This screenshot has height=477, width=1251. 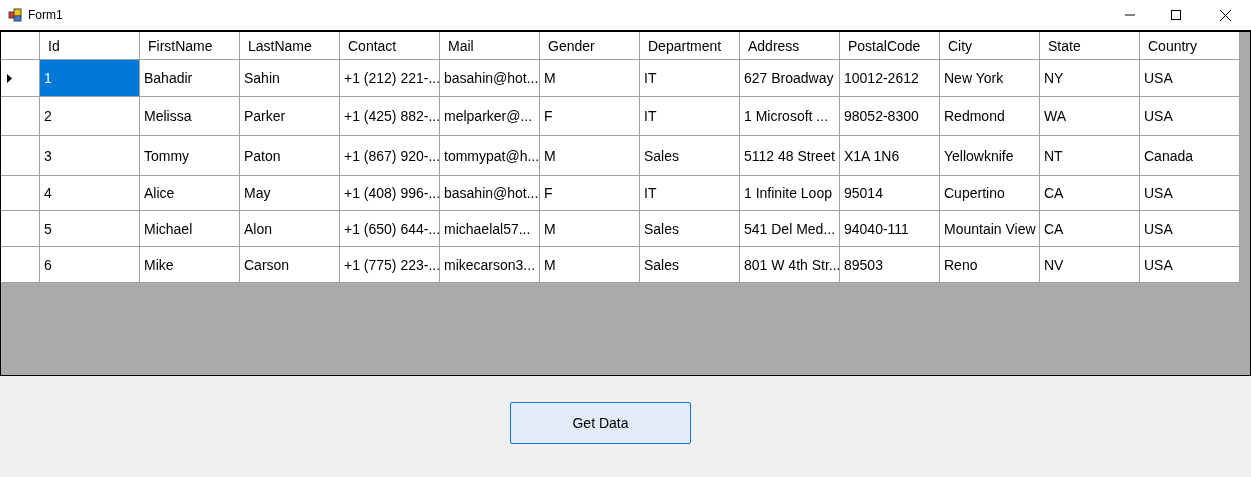 I want to click on table-cell: 5, so click(x=90, y=229).